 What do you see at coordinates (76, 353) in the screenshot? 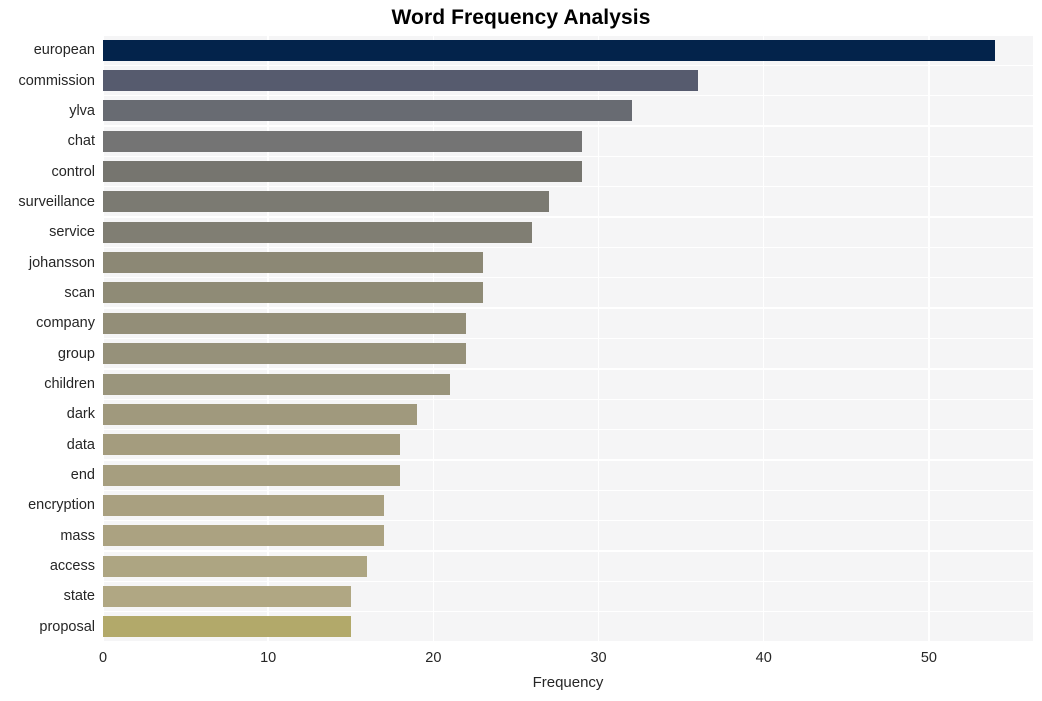
I see `y-tick-label-group: group` at bounding box center [76, 353].